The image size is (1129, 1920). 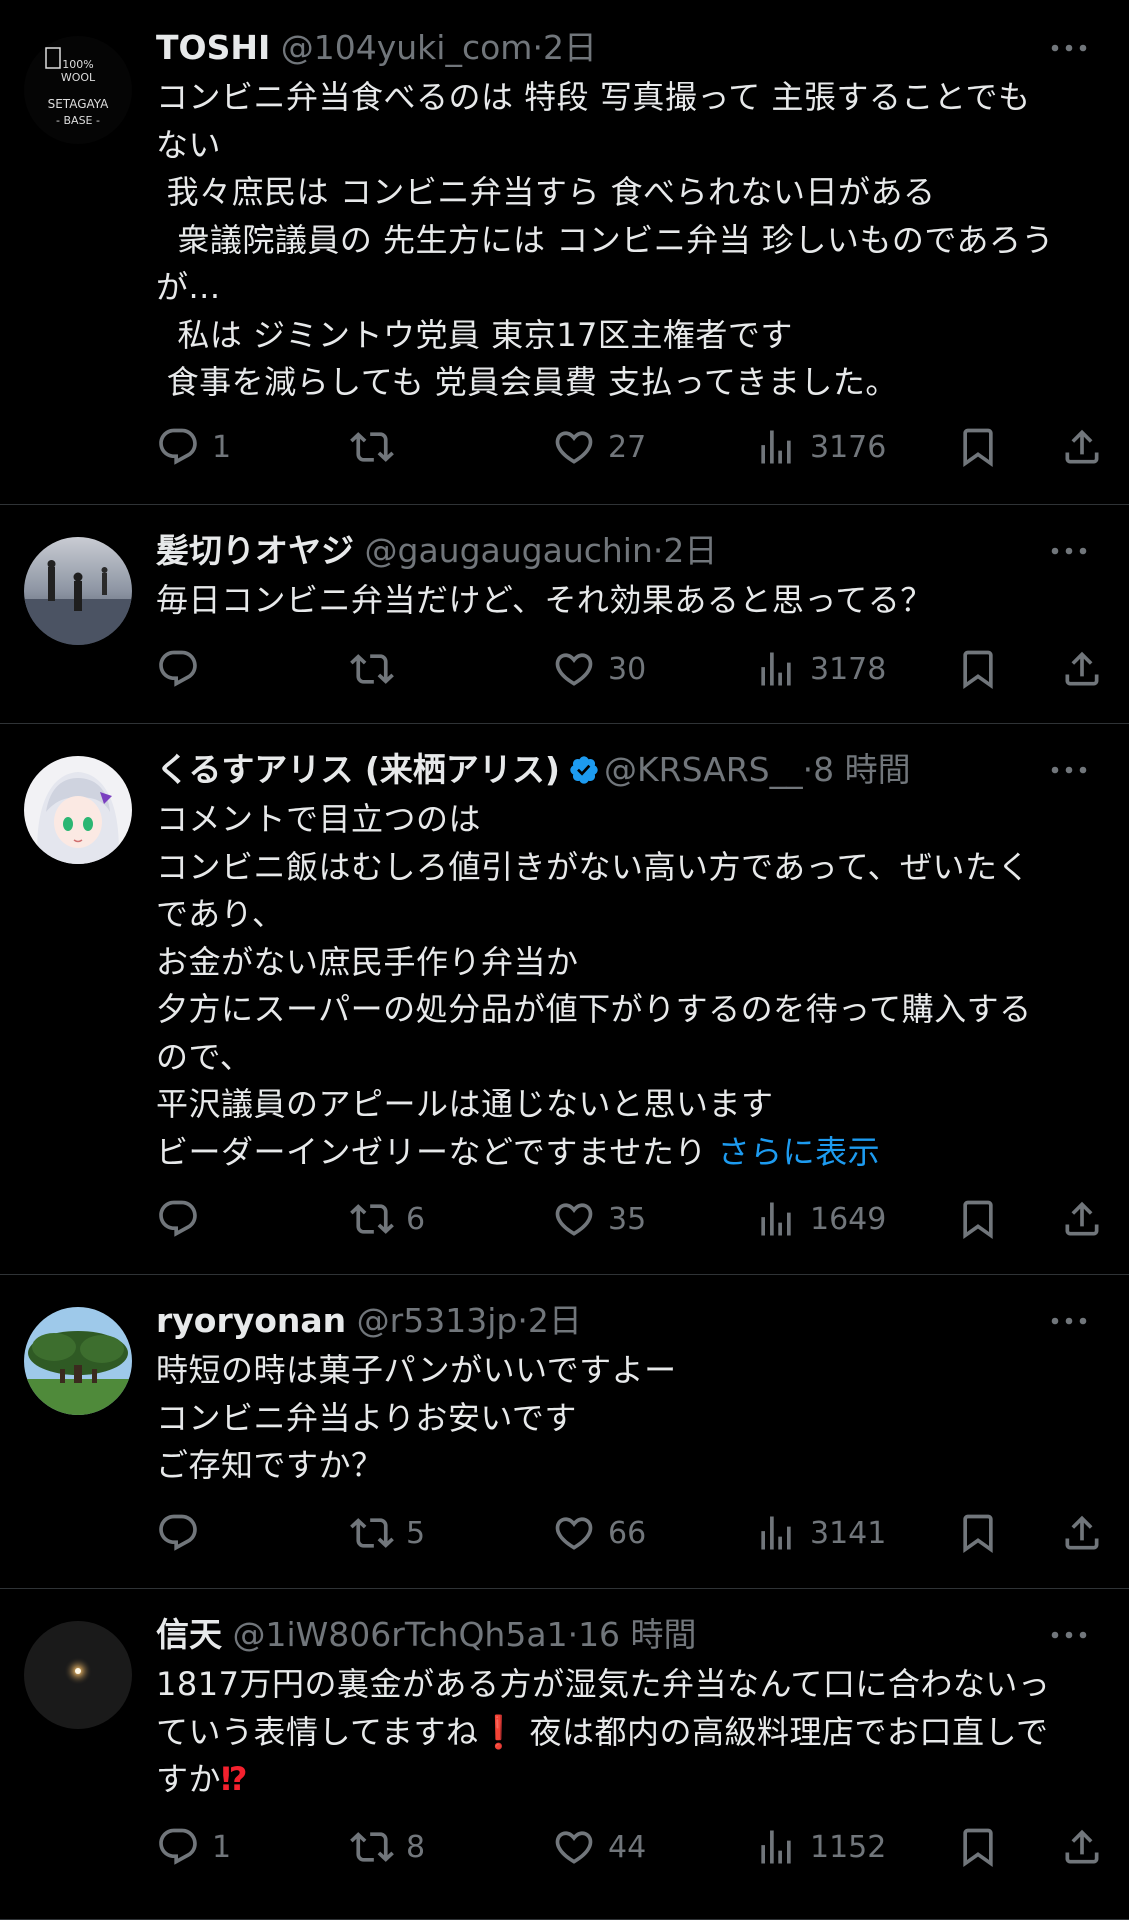 What do you see at coordinates (78, 90) in the screenshot?
I see `avatar: 100% WOOL SETAGAYA - BASE -` at bounding box center [78, 90].